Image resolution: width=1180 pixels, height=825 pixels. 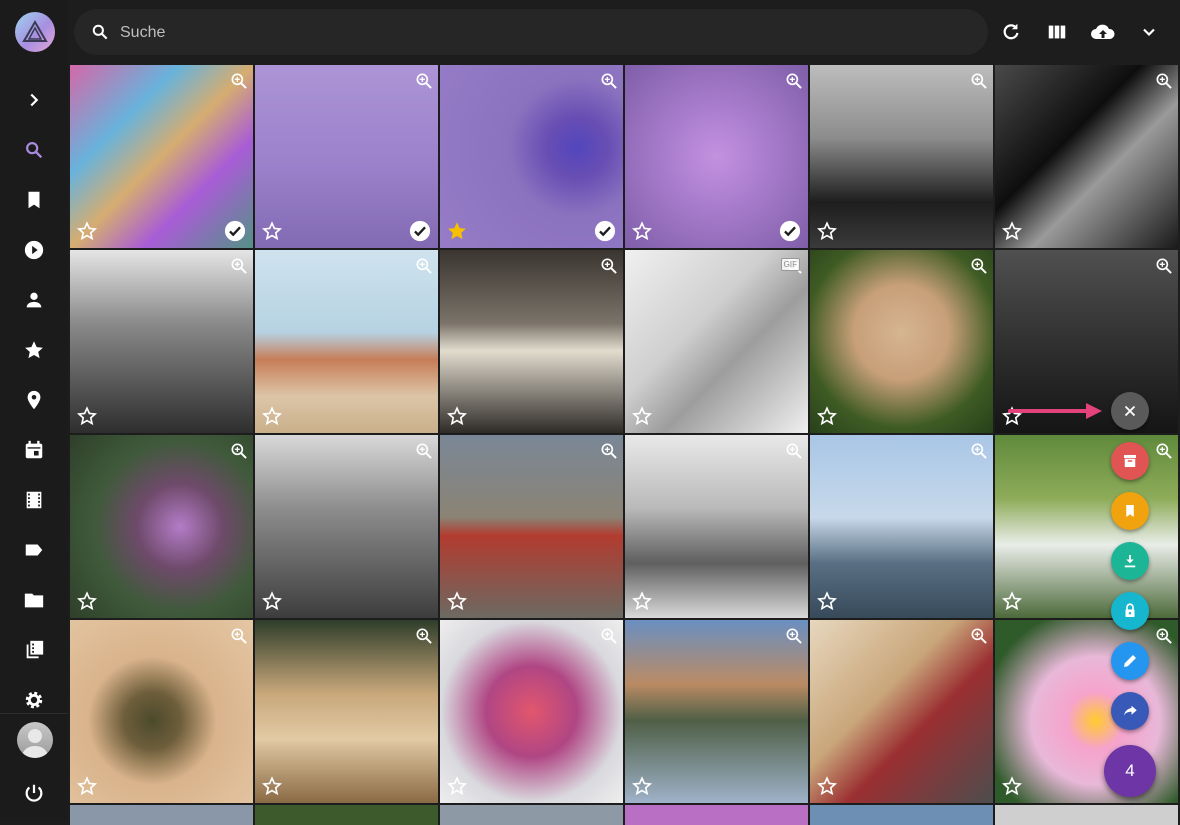 What do you see at coordinates (716, 341) in the screenshot?
I see `photo-tile-newtons-cradle: GIF` at bounding box center [716, 341].